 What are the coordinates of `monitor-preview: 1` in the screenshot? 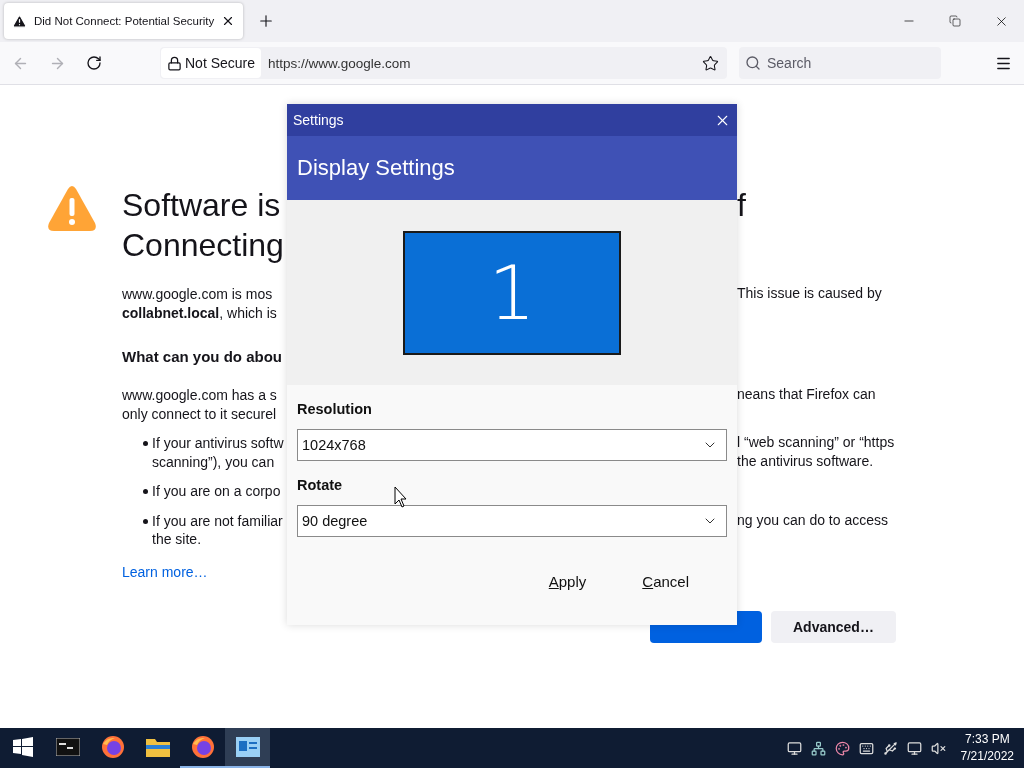 It's located at (512, 292).